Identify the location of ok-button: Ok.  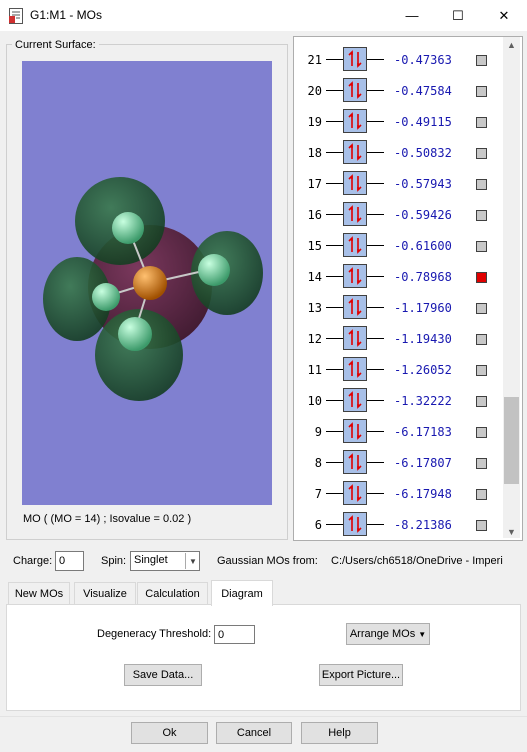
(169, 733).